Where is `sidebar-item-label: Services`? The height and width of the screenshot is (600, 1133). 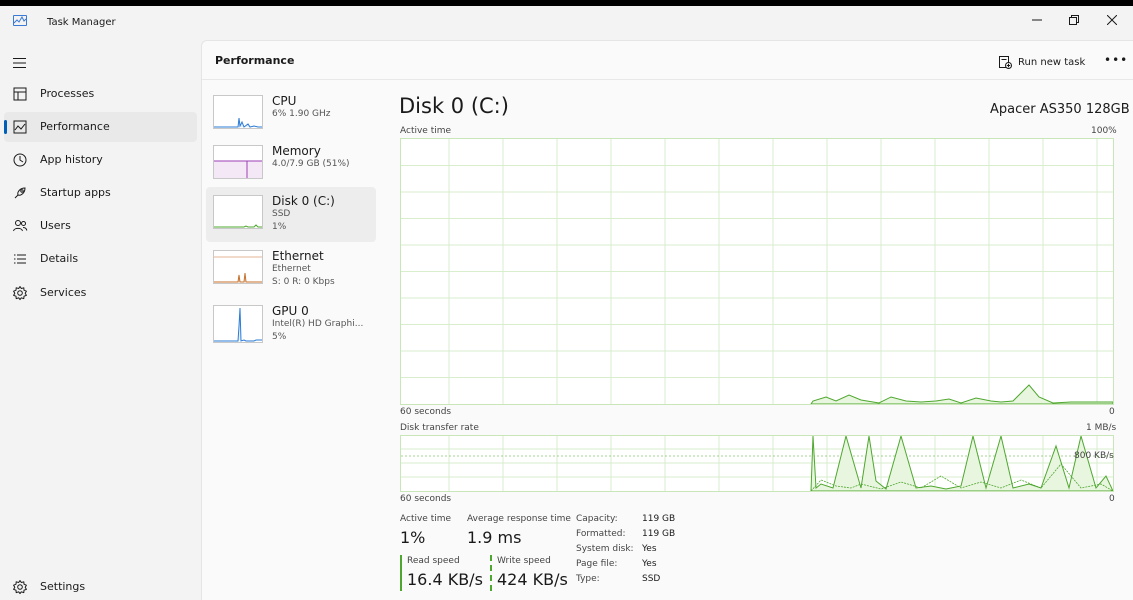
sidebar-item-label: Services is located at coordinates (63, 292).